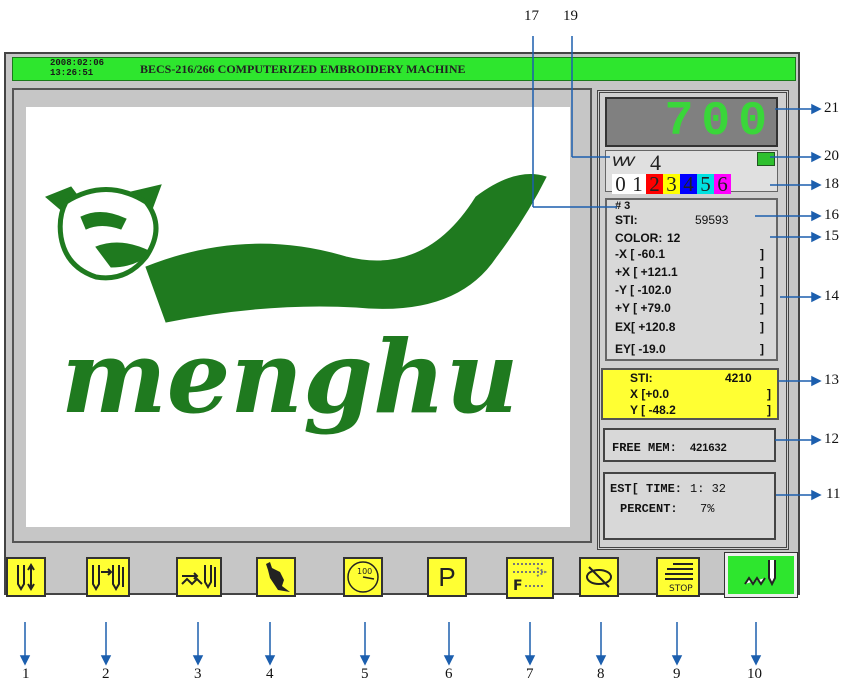 The height and width of the screenshot is (688, 865). Describe the element at coordinates (677, 674) in the screenshot. I see `callout-9: 9` at that location.